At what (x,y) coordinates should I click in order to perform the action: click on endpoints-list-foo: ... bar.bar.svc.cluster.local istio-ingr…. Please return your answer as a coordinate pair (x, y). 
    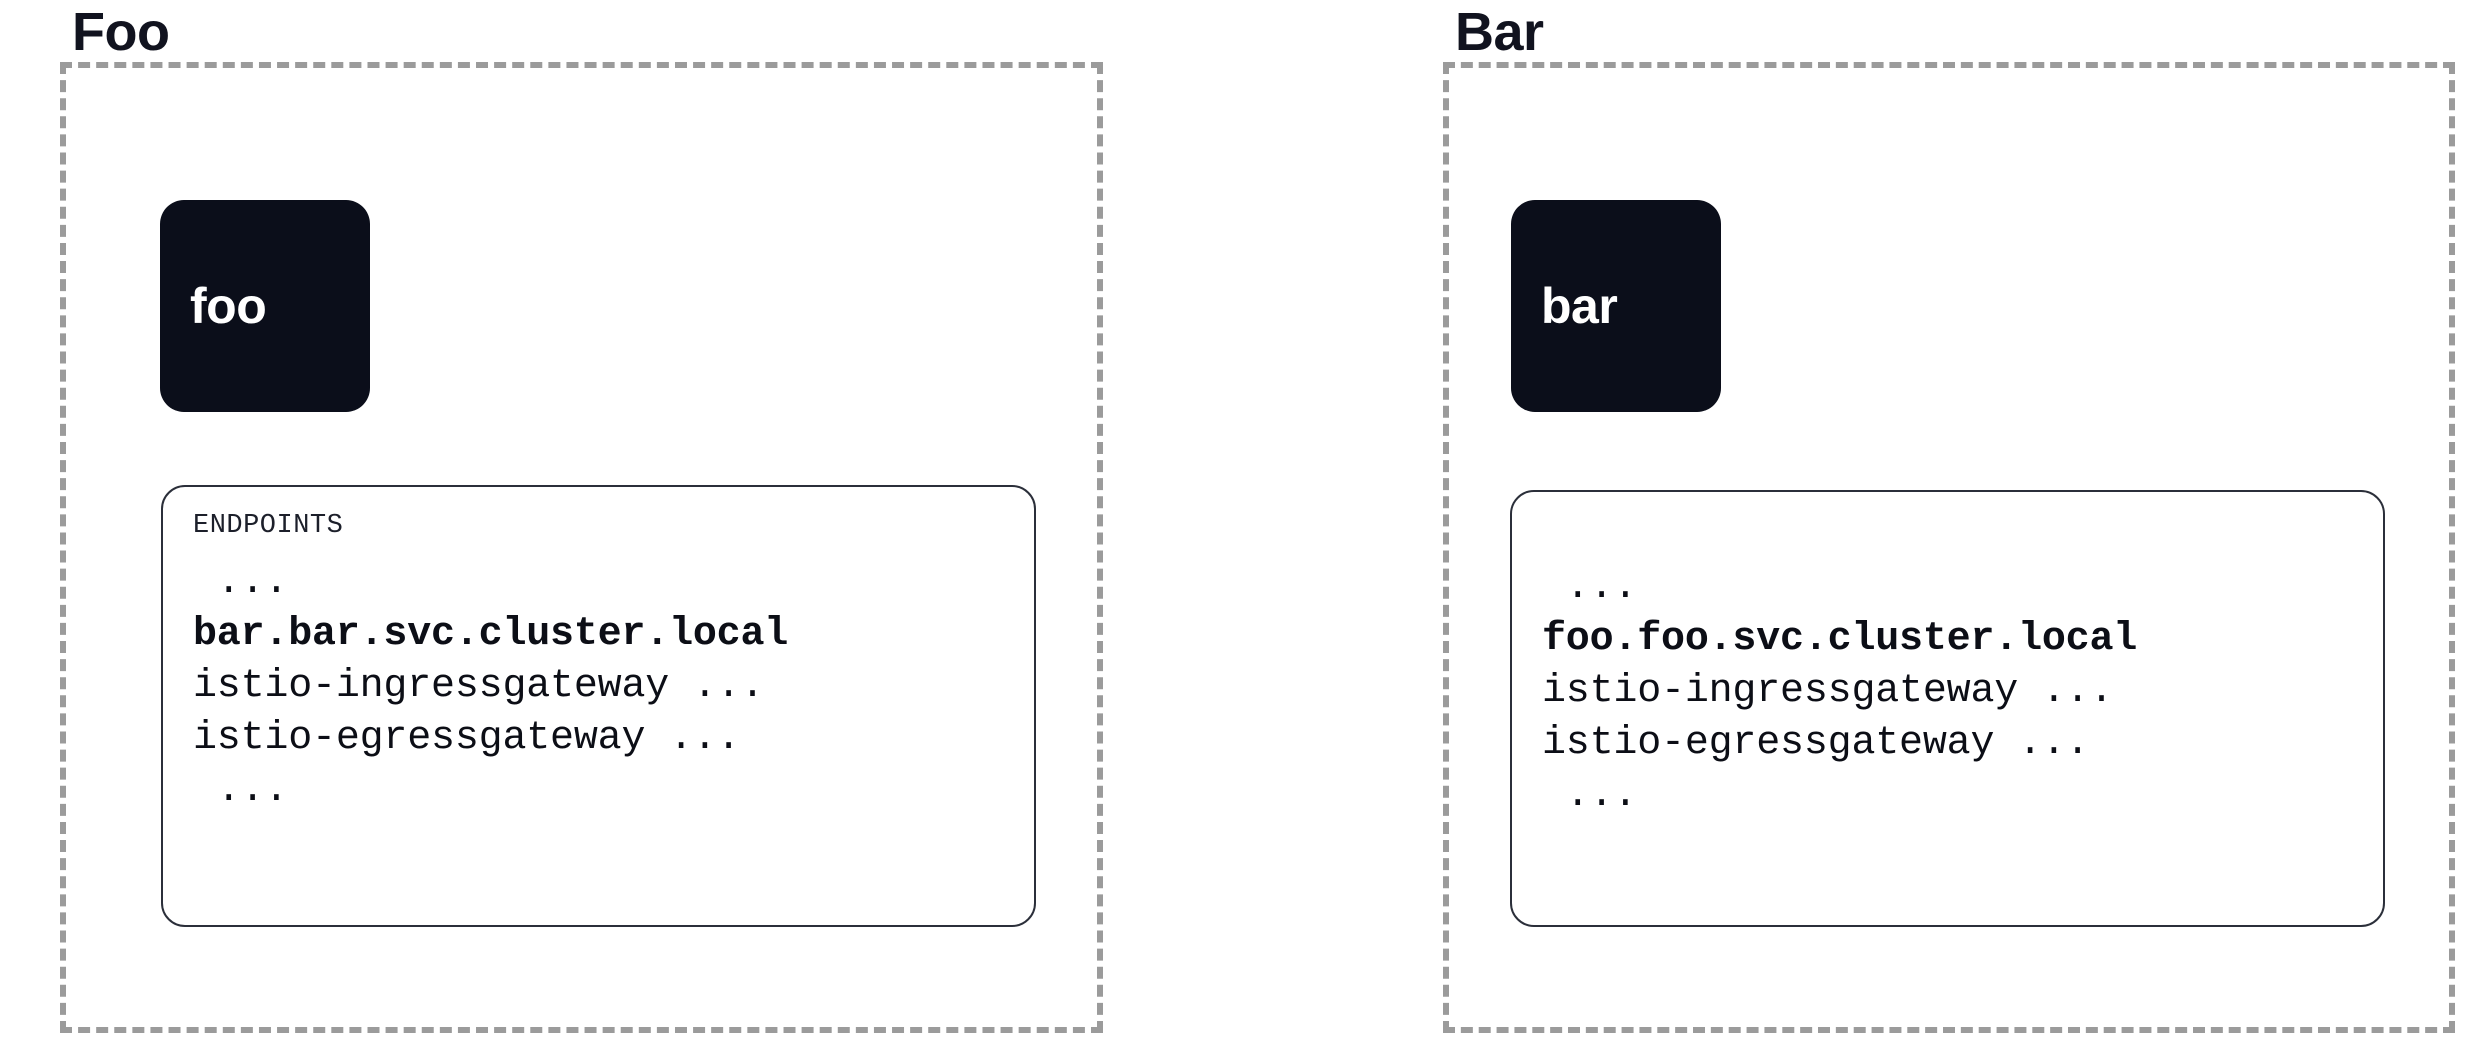
    Looking at the image, I should click on (607, 687).